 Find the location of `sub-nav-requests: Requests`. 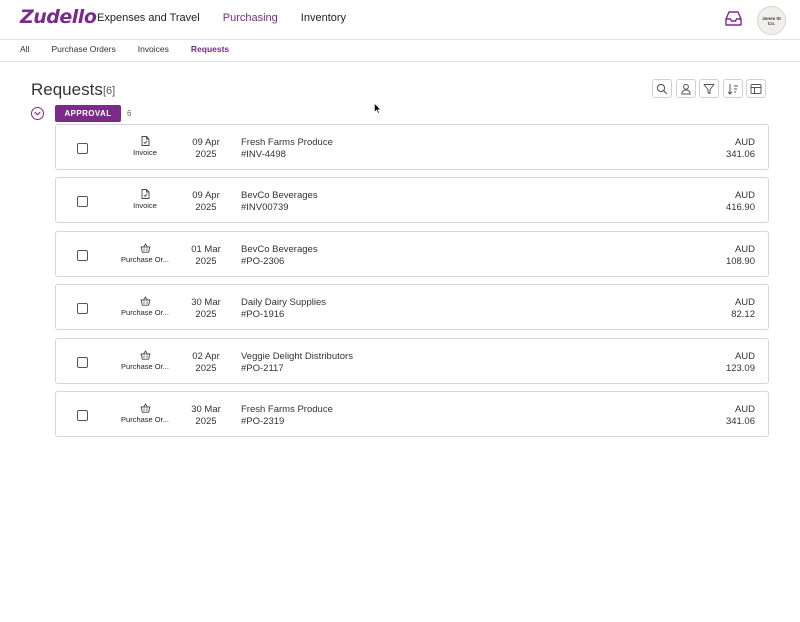

sub-nav-requests: Requests is located at coordinates (210, 49).